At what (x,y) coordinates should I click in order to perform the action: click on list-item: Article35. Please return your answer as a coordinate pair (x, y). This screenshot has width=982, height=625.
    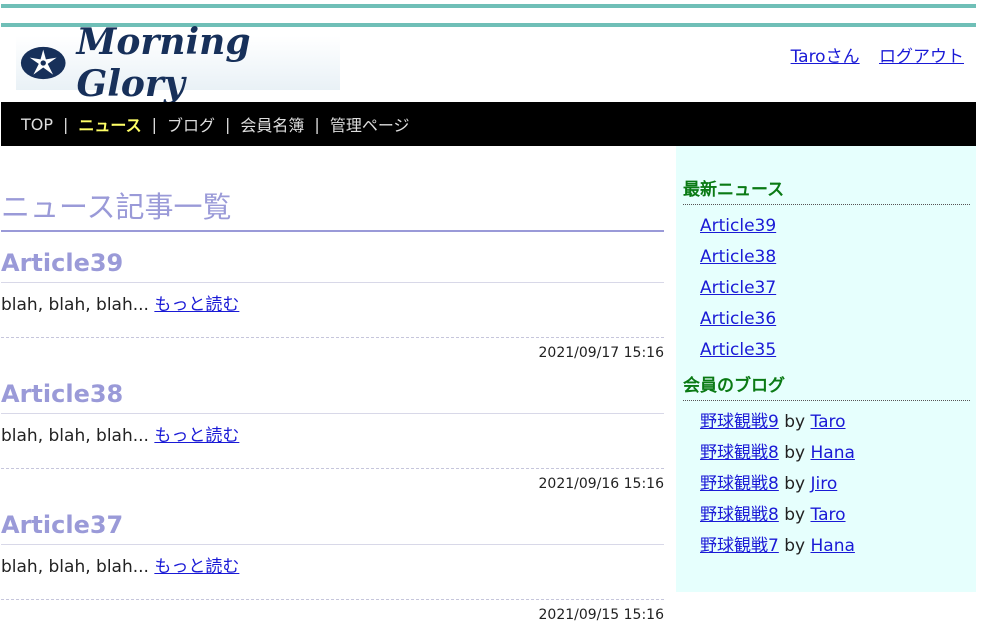
    Looking at the image, I should click on (835, 350).